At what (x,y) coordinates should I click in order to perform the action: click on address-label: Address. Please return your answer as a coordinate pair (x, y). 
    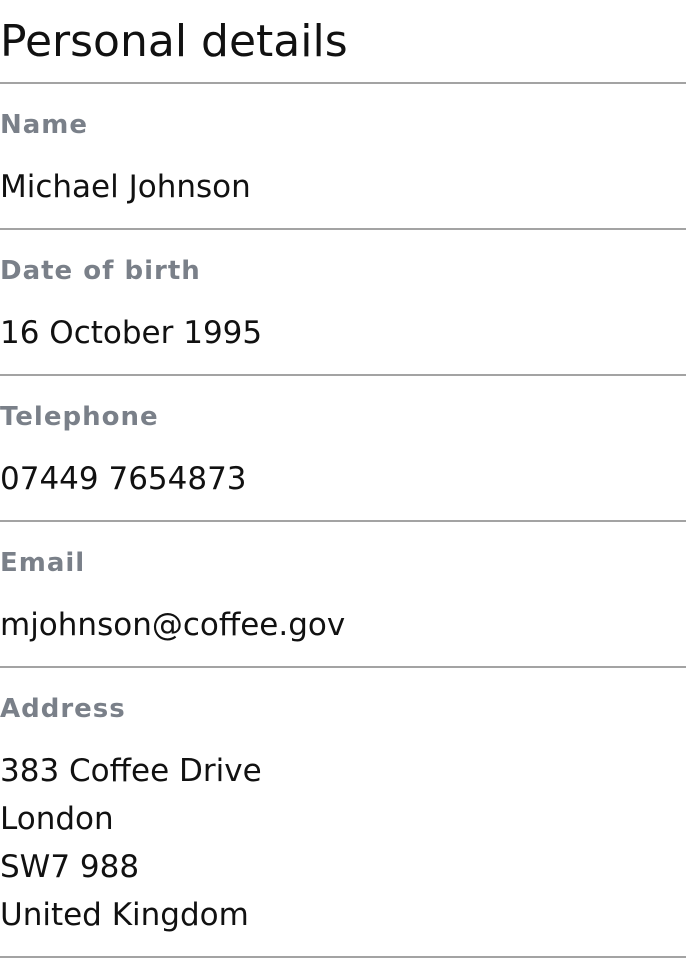
    Looking at the image, I should click on (63, 709).